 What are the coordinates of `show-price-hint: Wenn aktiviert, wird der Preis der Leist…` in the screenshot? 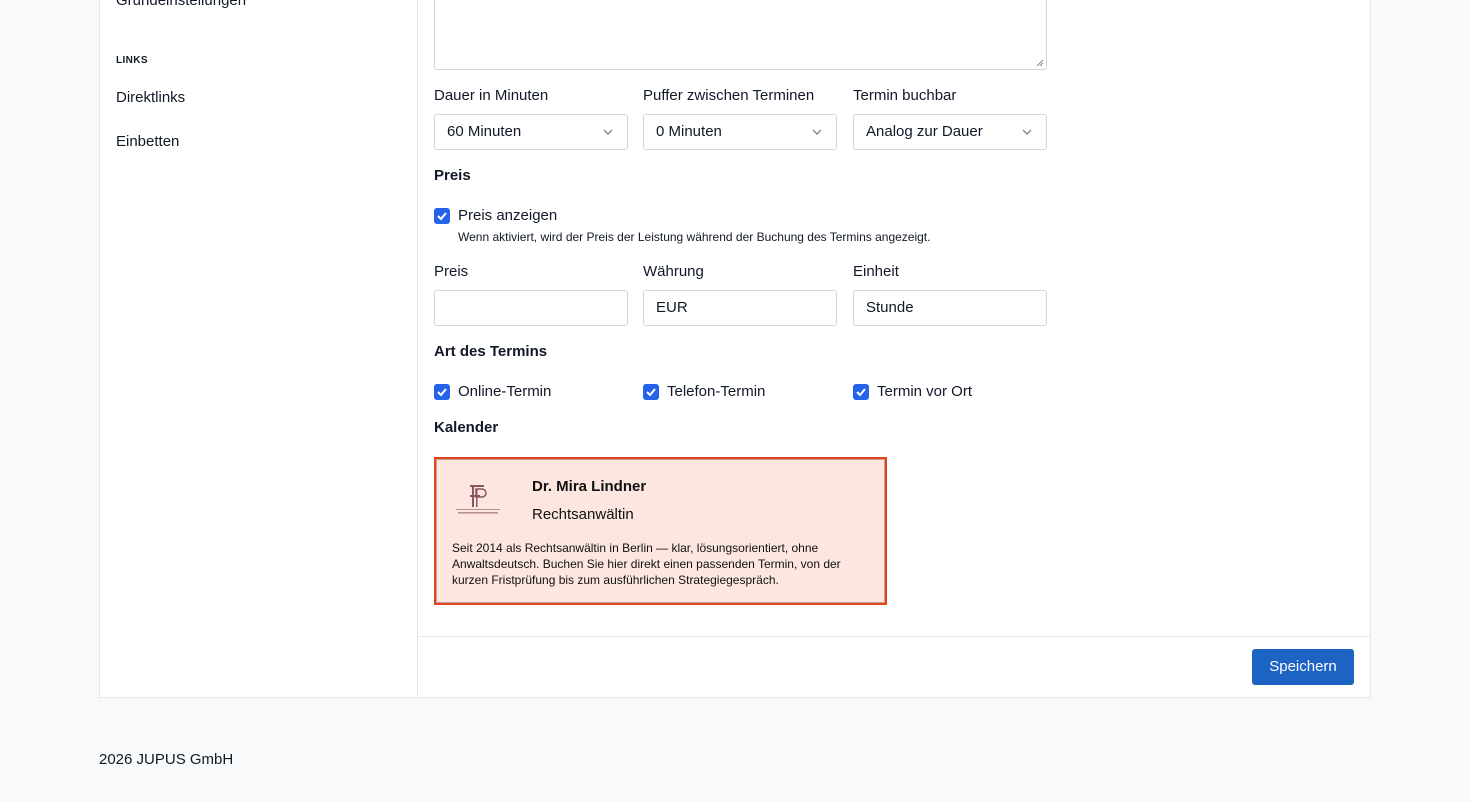 It's located at (694, 237).